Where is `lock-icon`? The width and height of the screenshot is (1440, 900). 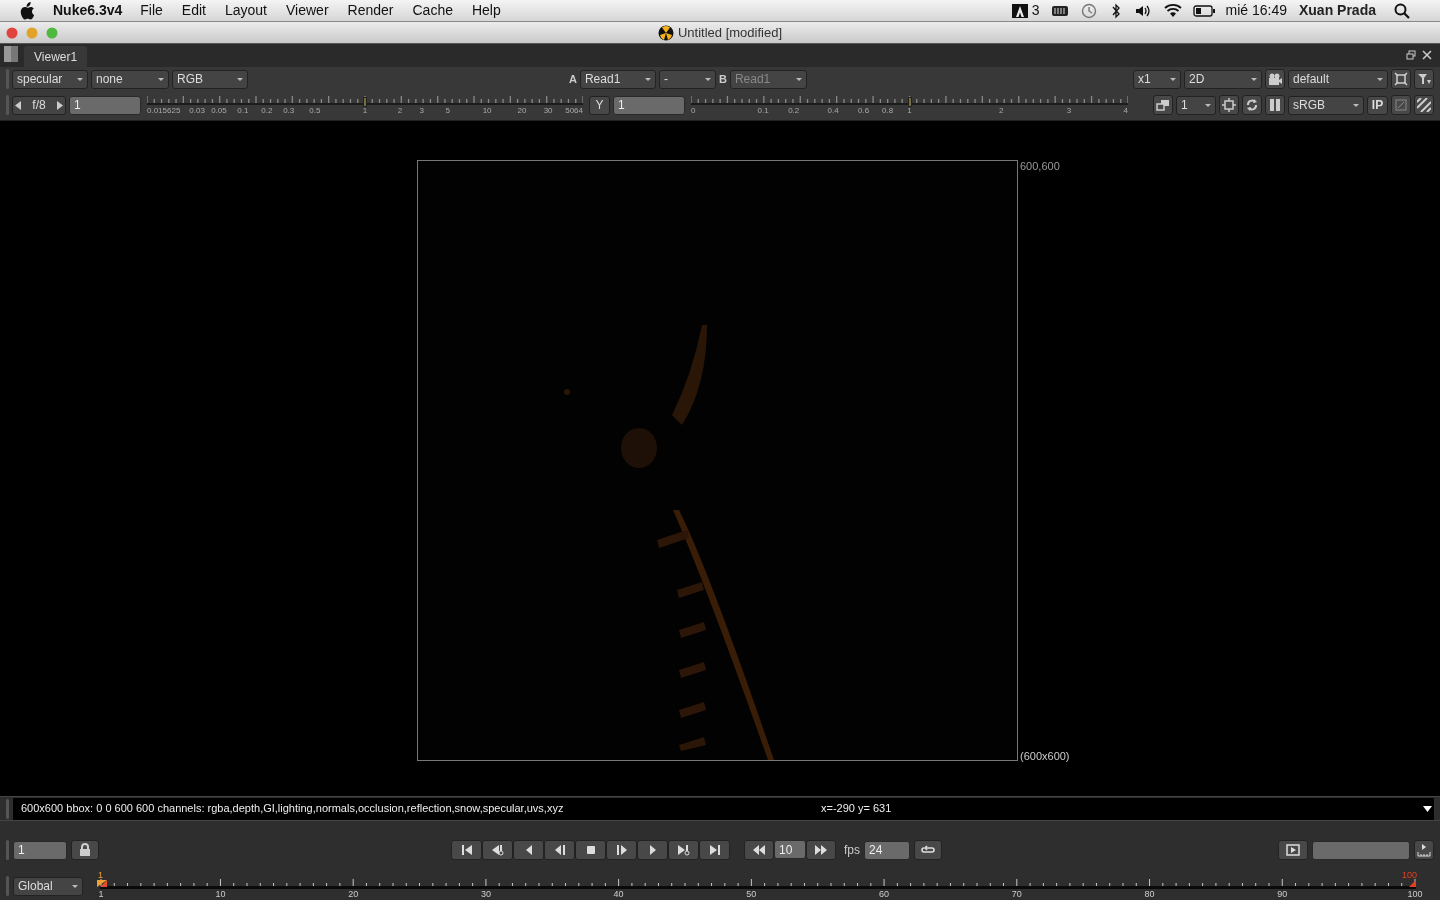 lock-icon is located at coordinates (85, 850).